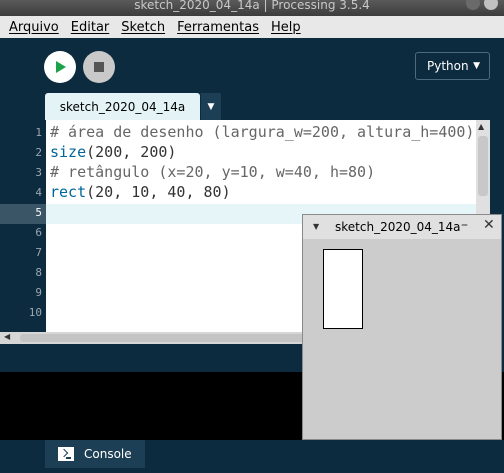 This screenshot has height=473, width=504. Describe the element at coordinates (343, 289) in the screenshot. I see `sketch-rectangle` at that location.